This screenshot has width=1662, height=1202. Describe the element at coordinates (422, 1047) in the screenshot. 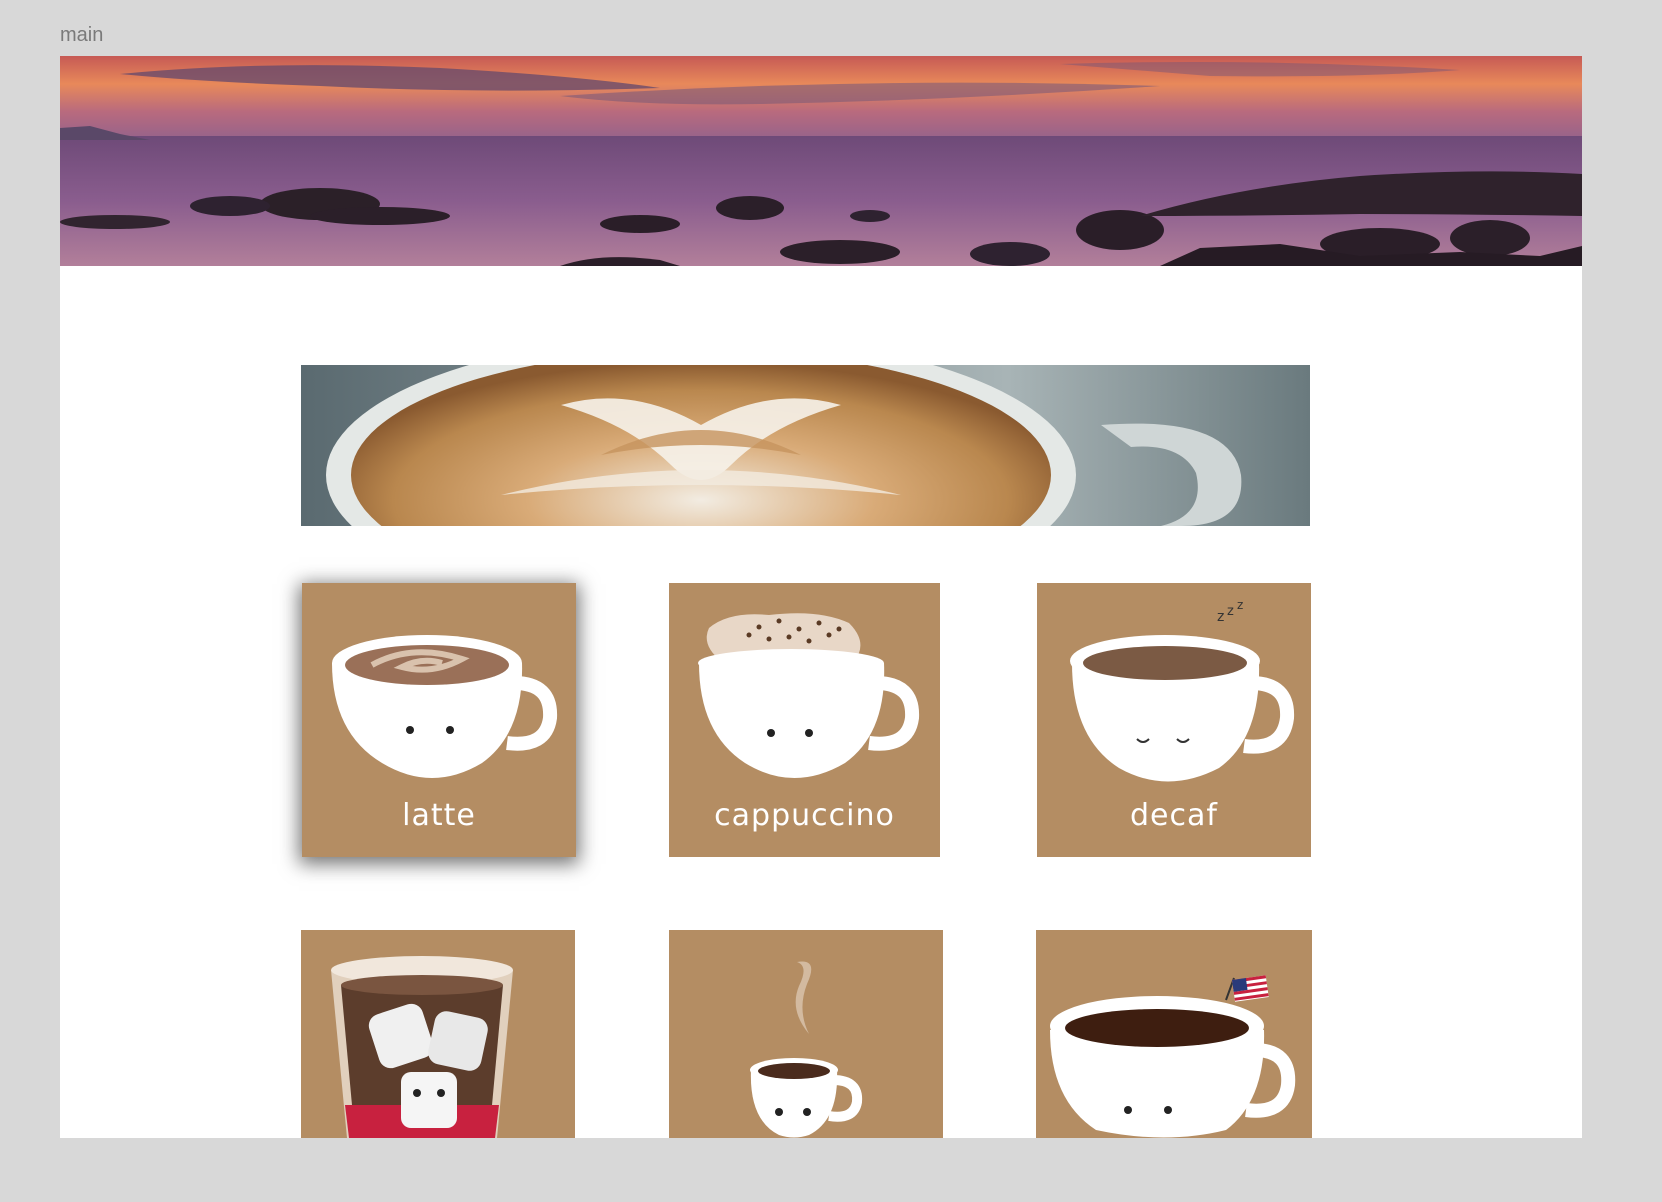

I see `iced-coffee-icon` at that location.